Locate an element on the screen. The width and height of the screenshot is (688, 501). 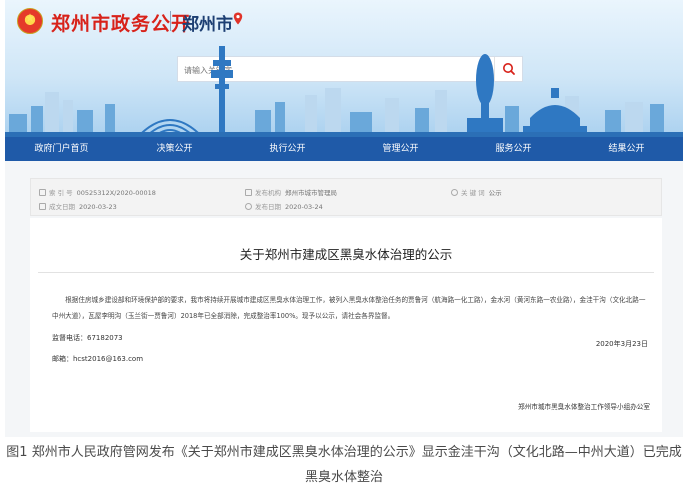
title-divider-line is located at coordinates (346, 272).